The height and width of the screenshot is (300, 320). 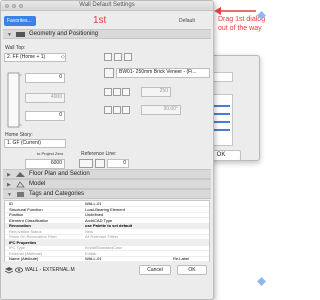 What do you see at coordinates (100, 163) in the screenshot?
I see `reference-offset-icon` at bounding box center [100, 163].